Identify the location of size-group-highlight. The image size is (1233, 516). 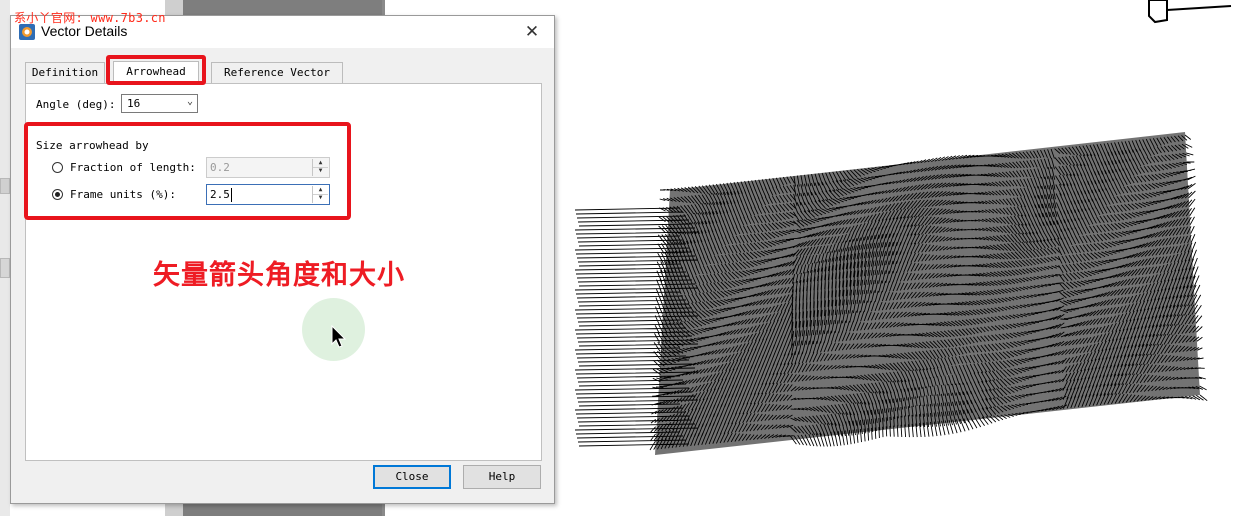
(187, 171).